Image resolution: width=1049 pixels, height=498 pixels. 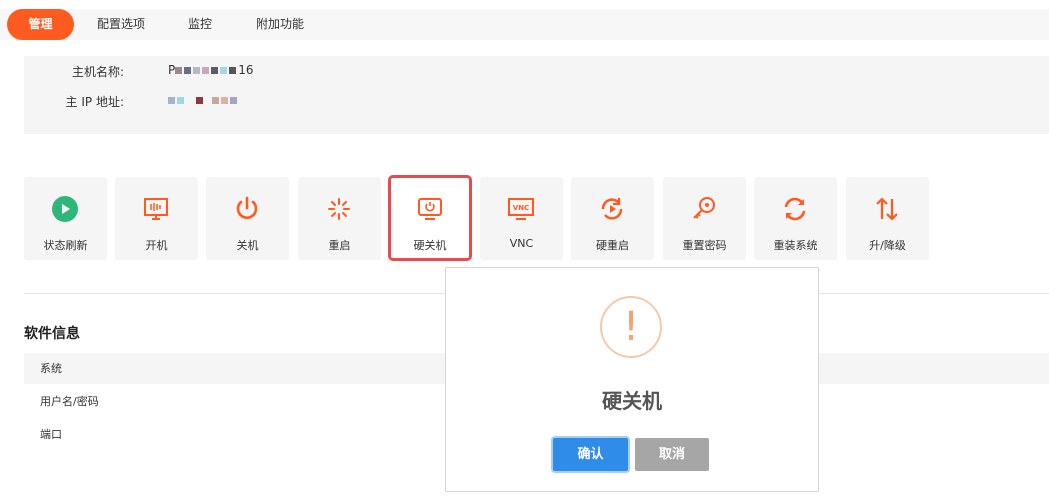 What do you see at coordinates (246, 70) in the screenshot?
I see `hostname-suffix: 16` at bounding box center [246, 70].